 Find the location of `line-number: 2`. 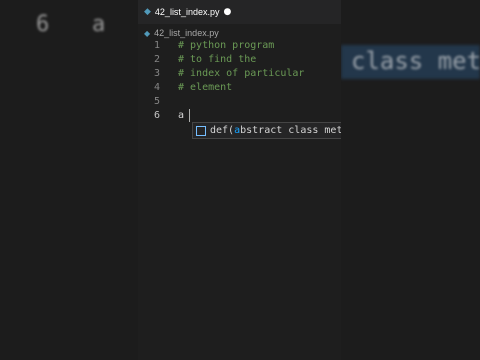

line-number: 2 is located at coordinates (156, 59).